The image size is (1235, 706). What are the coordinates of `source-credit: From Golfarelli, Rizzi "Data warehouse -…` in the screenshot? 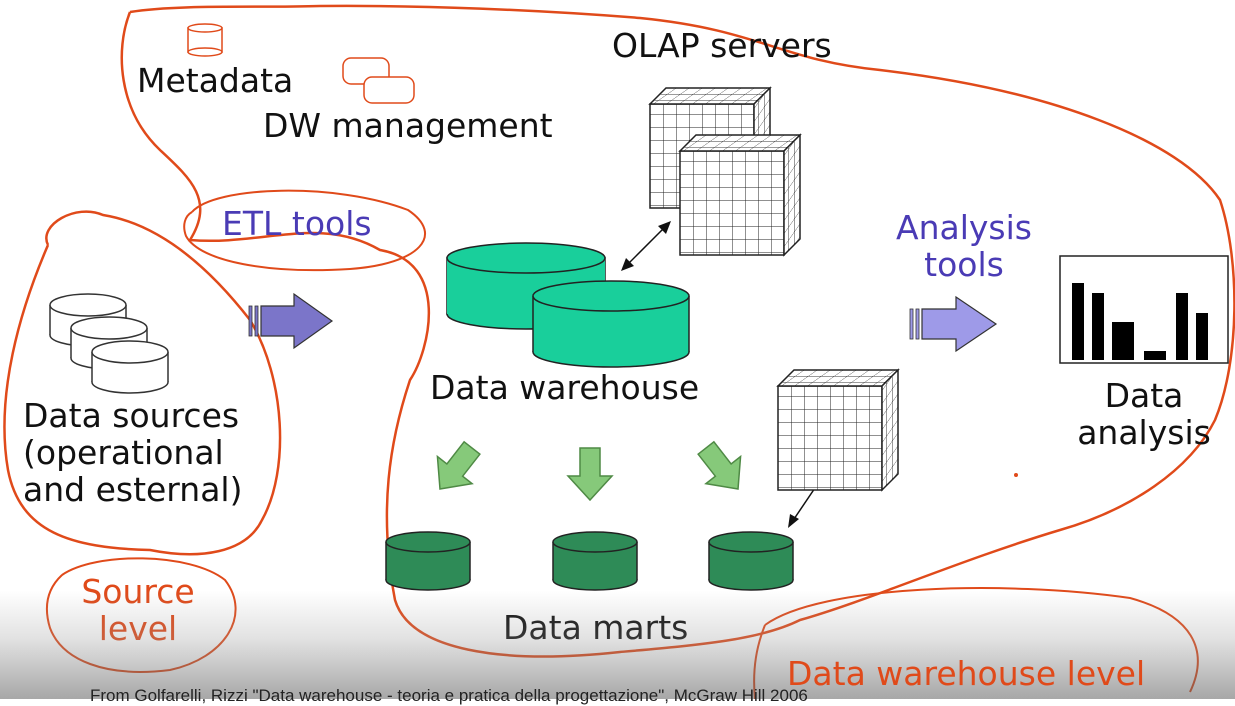 It's located at (449, 695).